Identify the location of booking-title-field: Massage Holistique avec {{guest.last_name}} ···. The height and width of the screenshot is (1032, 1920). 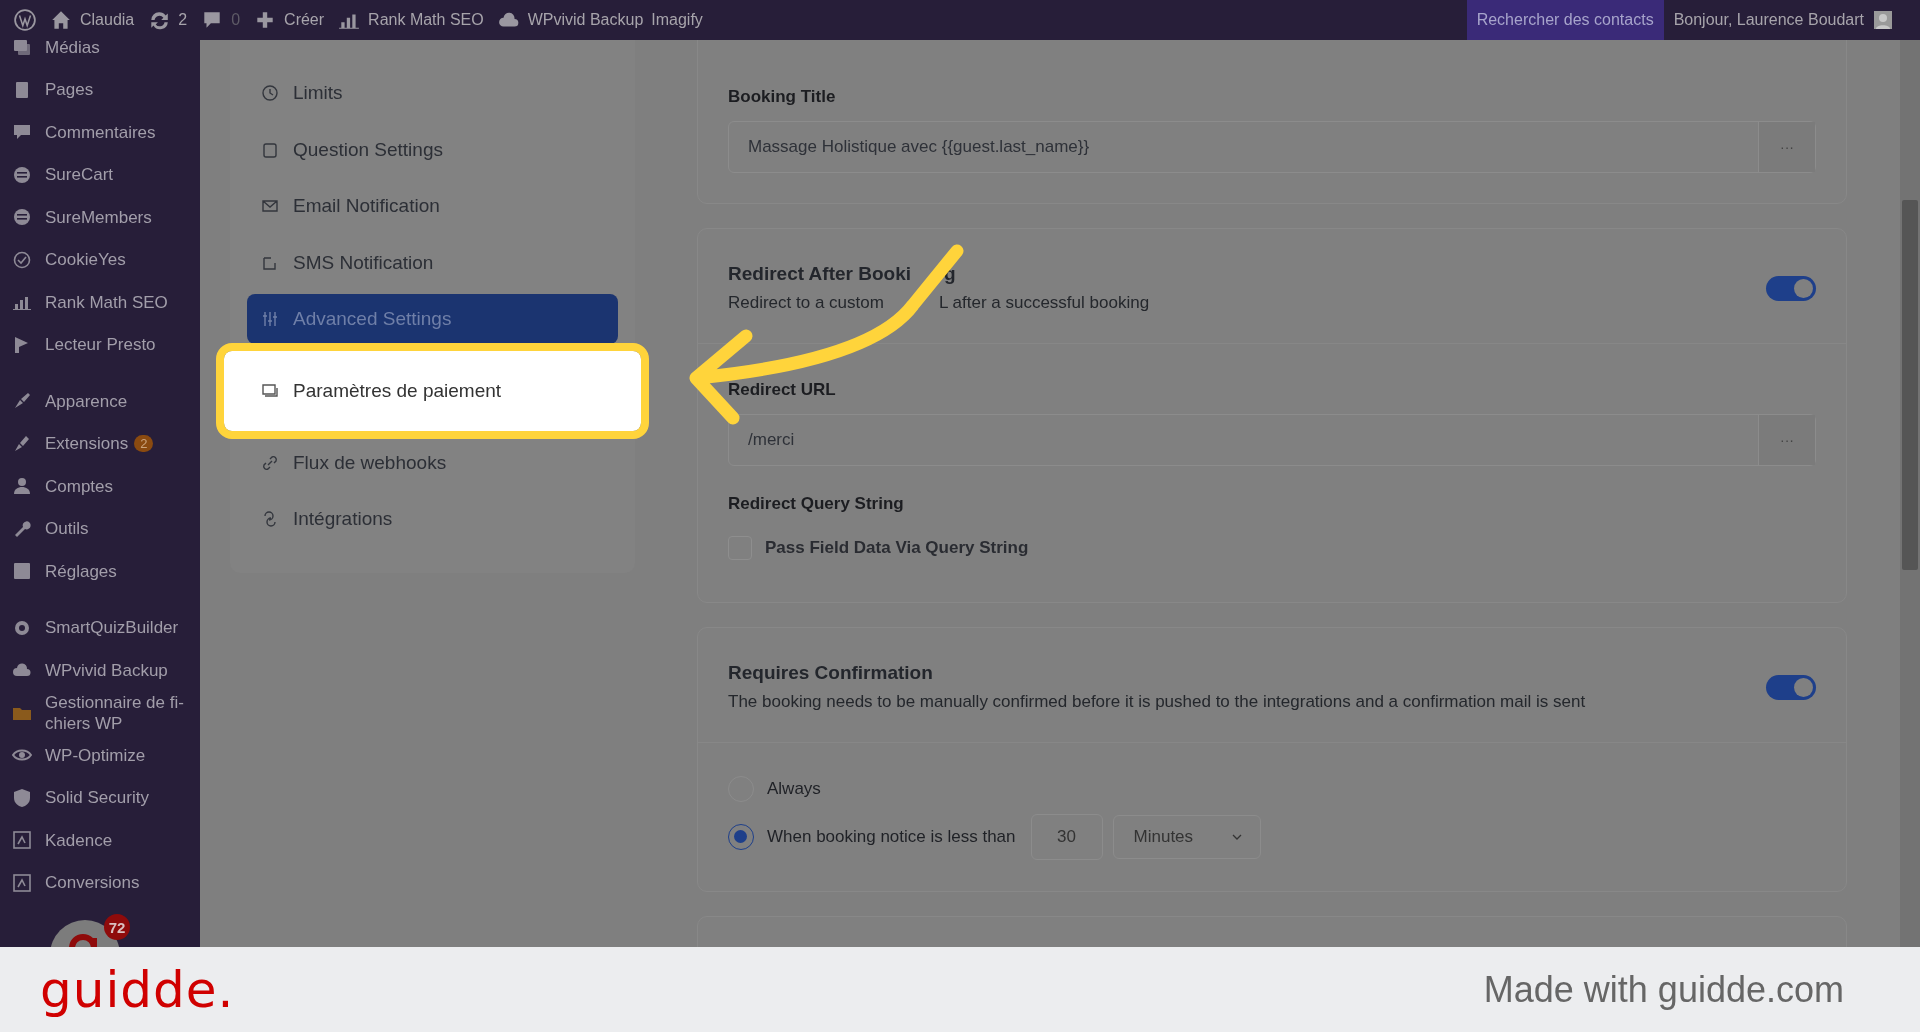
(1272, 147).